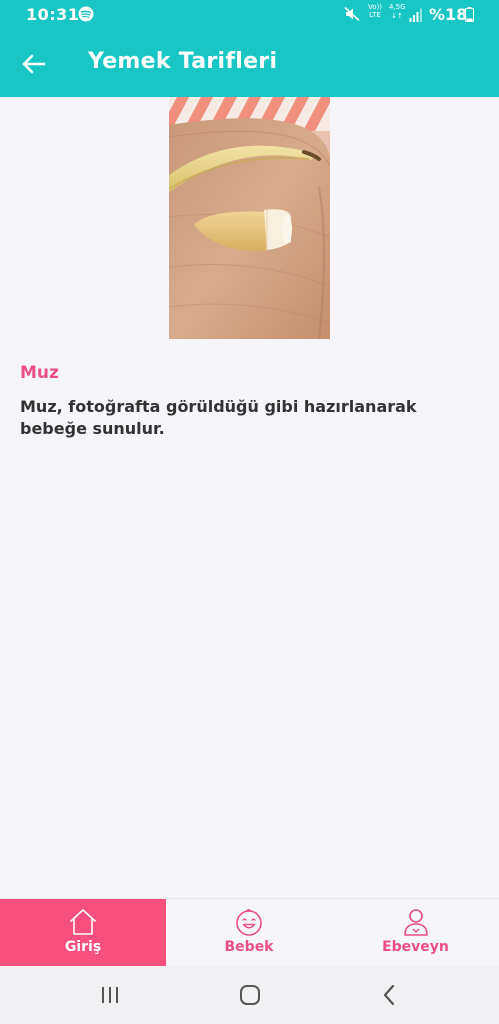  I want to click on app-bar: Yemek Tarifleri, so click(249, 63).